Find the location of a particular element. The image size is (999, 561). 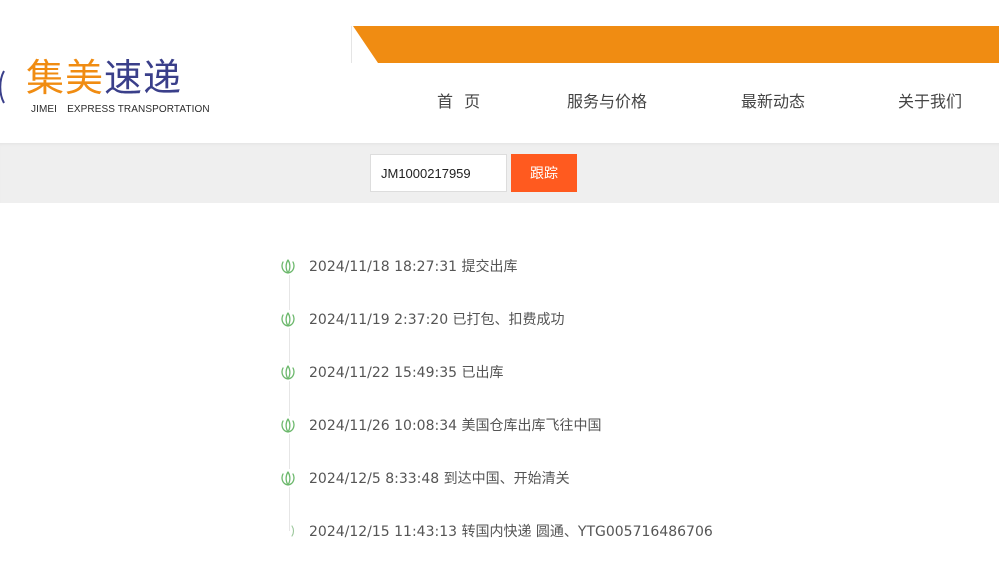

timeline-event-text: 2024/11/18 18:27:31 提交出库 is located at coordinates (413, 267).